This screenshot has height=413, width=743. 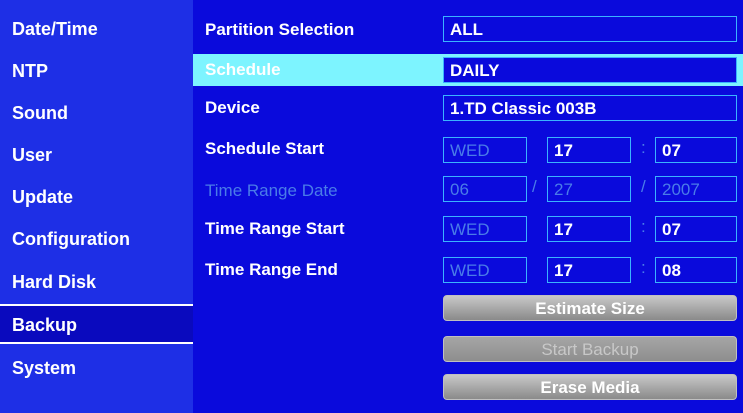 What do you see at coordinates (589, 189) in the screenshot?
I see `time-range-day-field: 27` at bounding box center [589, 189].